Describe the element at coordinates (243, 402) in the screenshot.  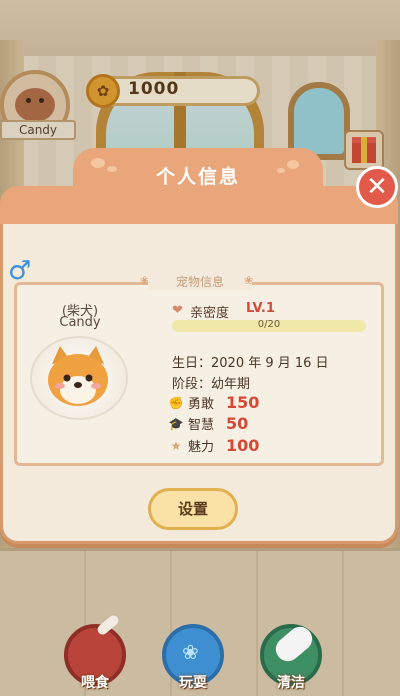
I see `stat-value: 150` at that location.